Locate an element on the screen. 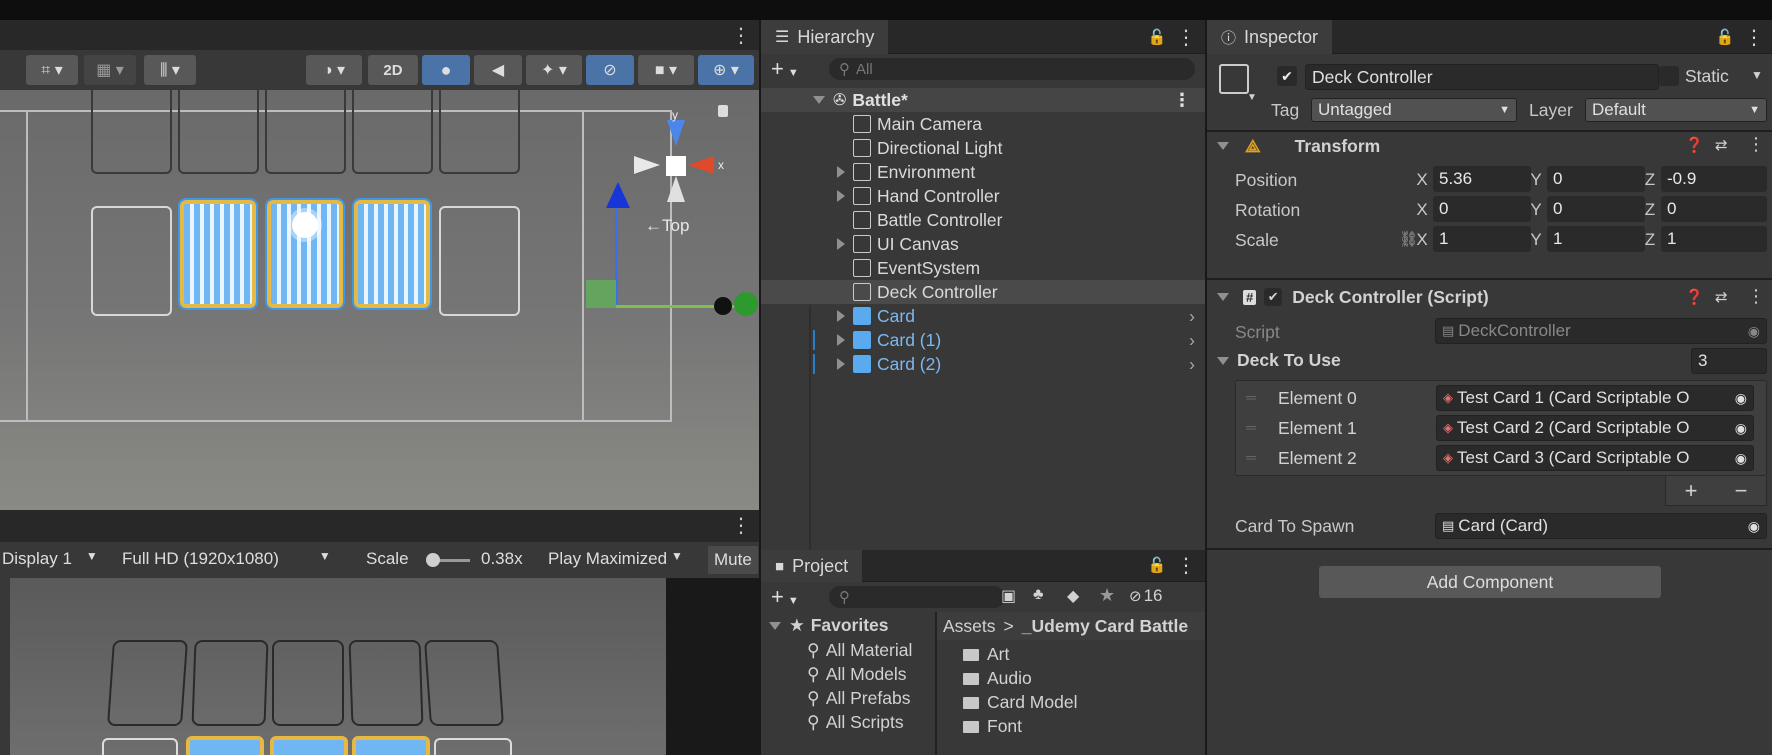 The height and width of the screenshot is (755, 1772). hierarchy-item: Deck Controller is located at coordinates (983, 292).